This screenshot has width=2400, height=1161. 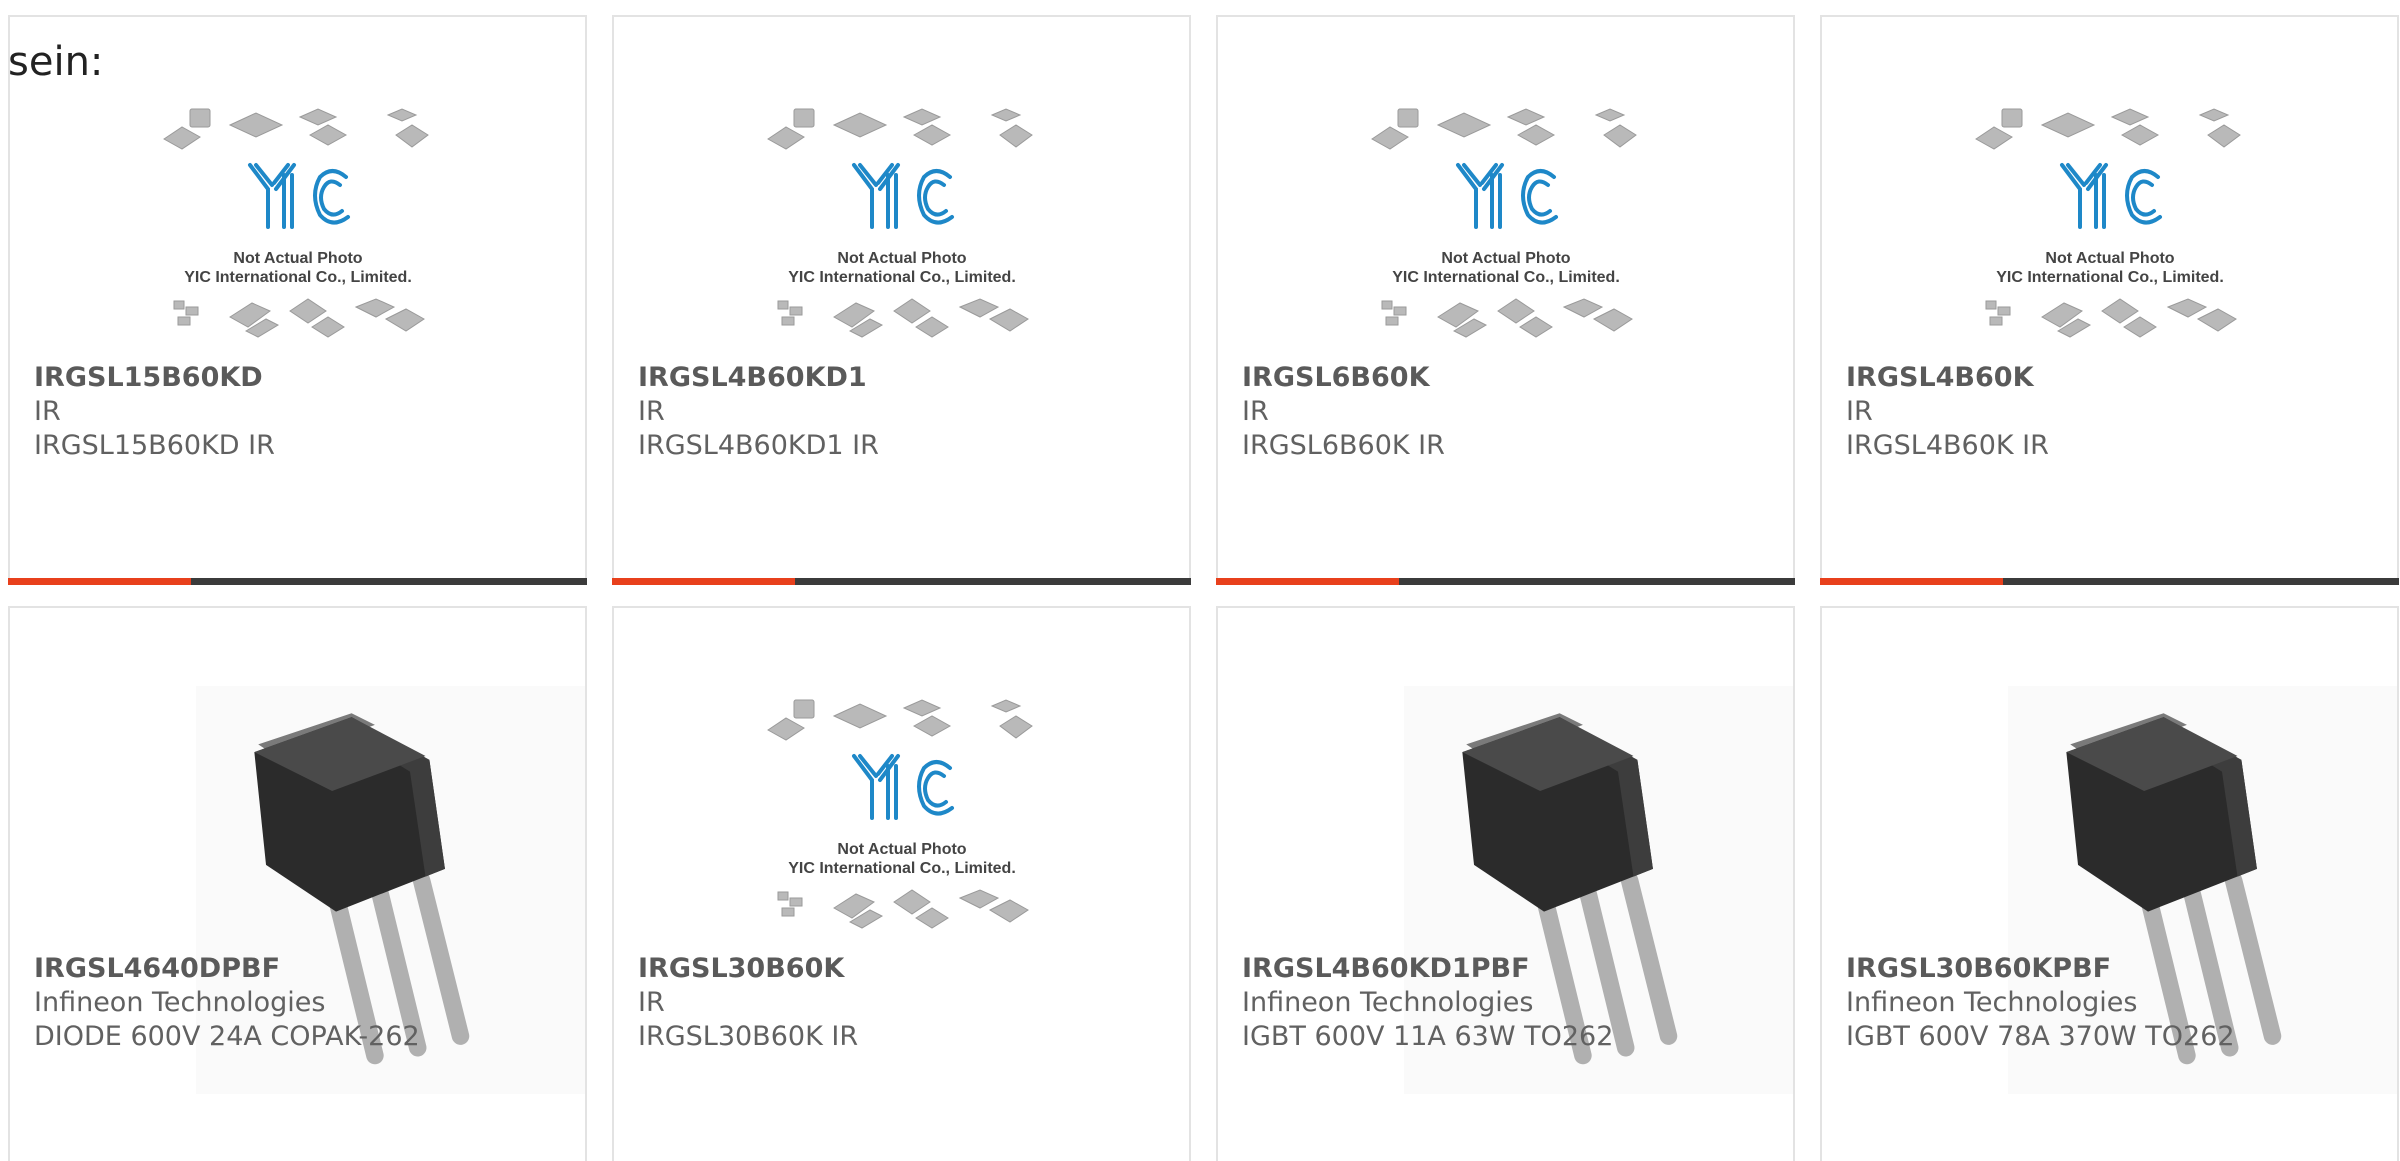 What do you see at coordinates (56, 62) in the screenshot?
I see `intro-text: sein:` at bounding box center [56, 62].